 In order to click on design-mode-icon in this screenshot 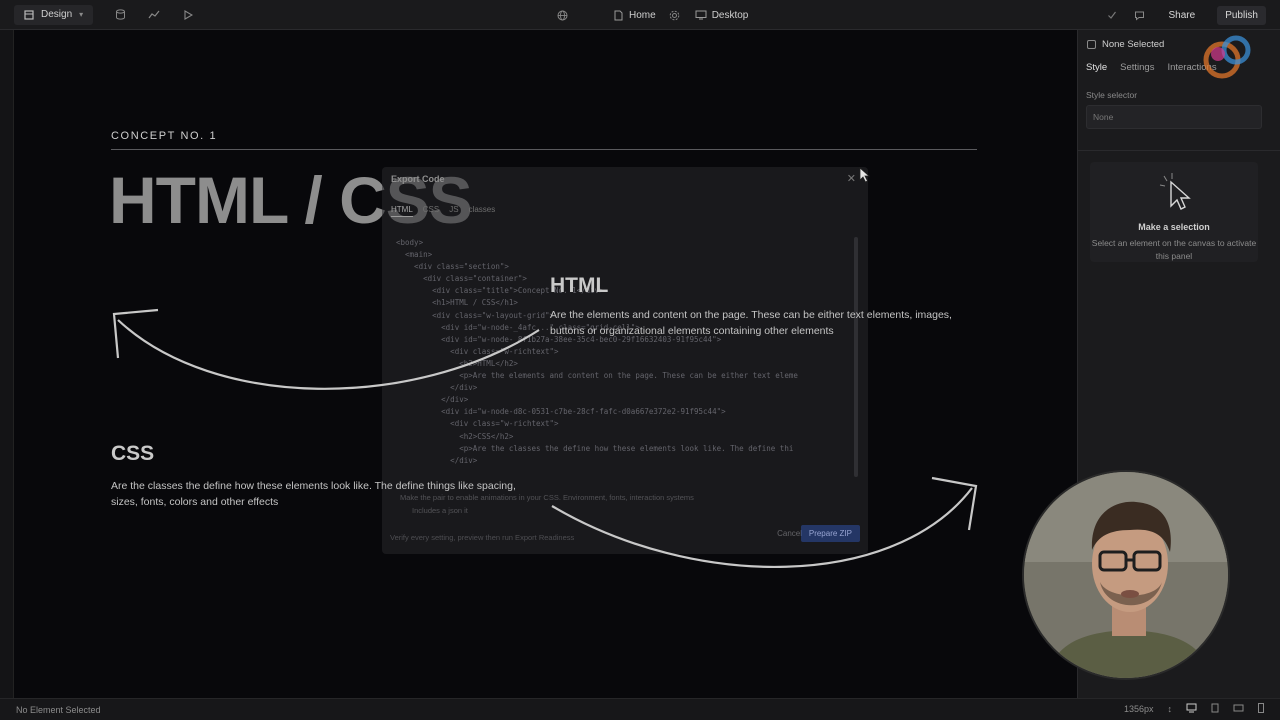, I will do `click(29, 15)`.